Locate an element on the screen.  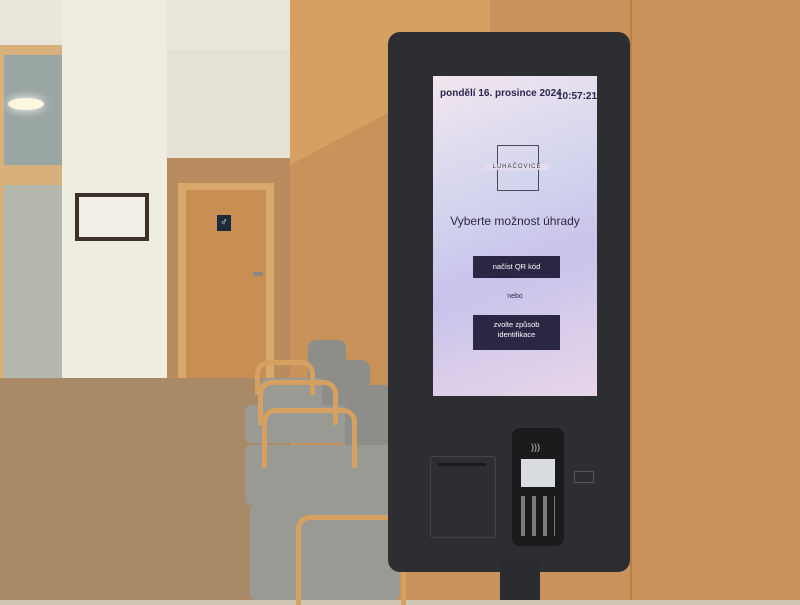
choose-identification-button: zvolte způsob identifikace is located at coordinates (516, 332).